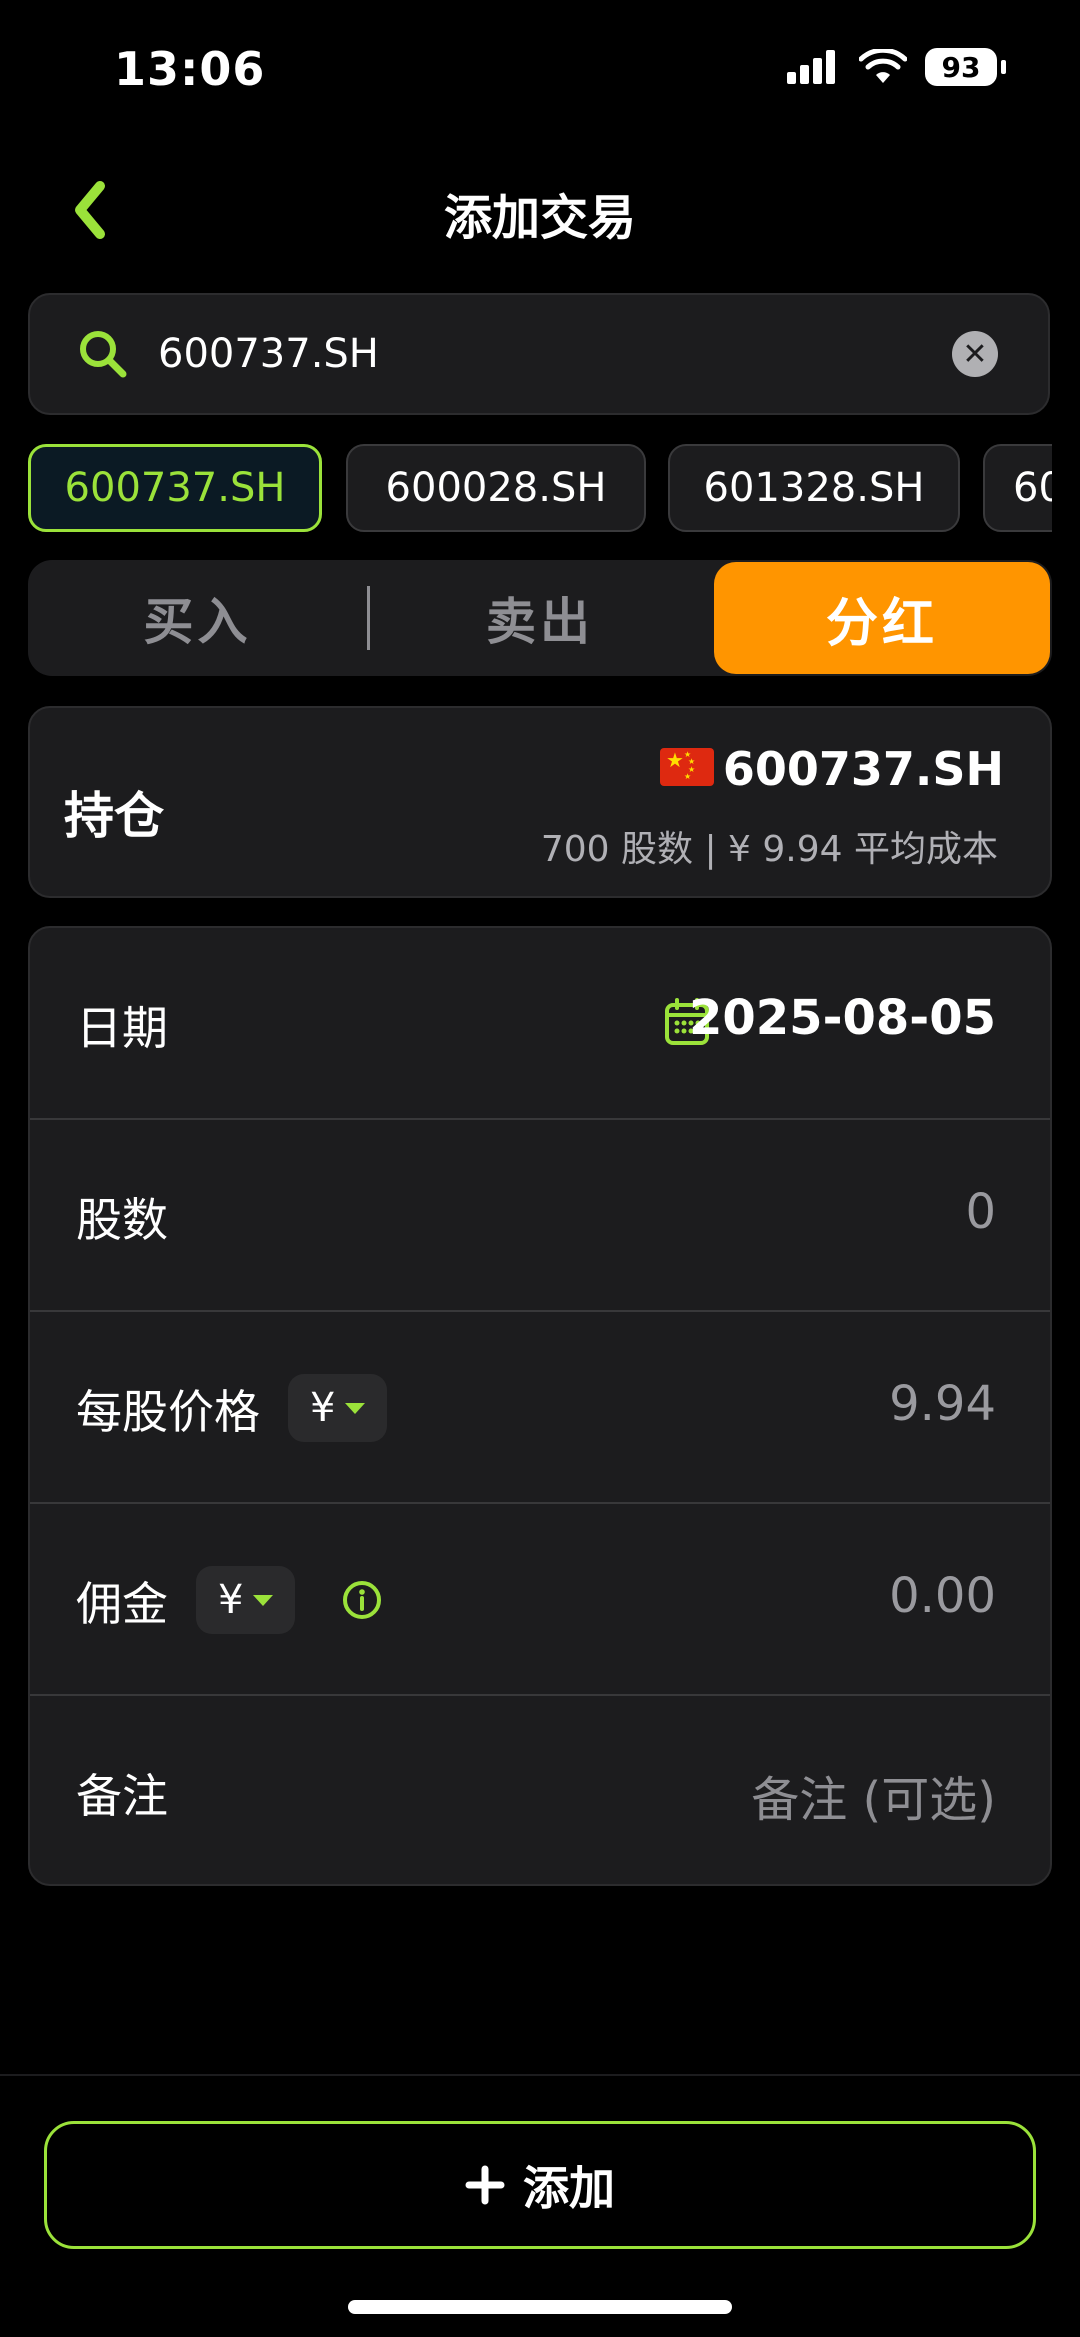 This screenshot has height=2337, width=1080. Describe the element at coordinates (540, 1216) in the screenshot. I see `shares-row: 股数 0` at that location.